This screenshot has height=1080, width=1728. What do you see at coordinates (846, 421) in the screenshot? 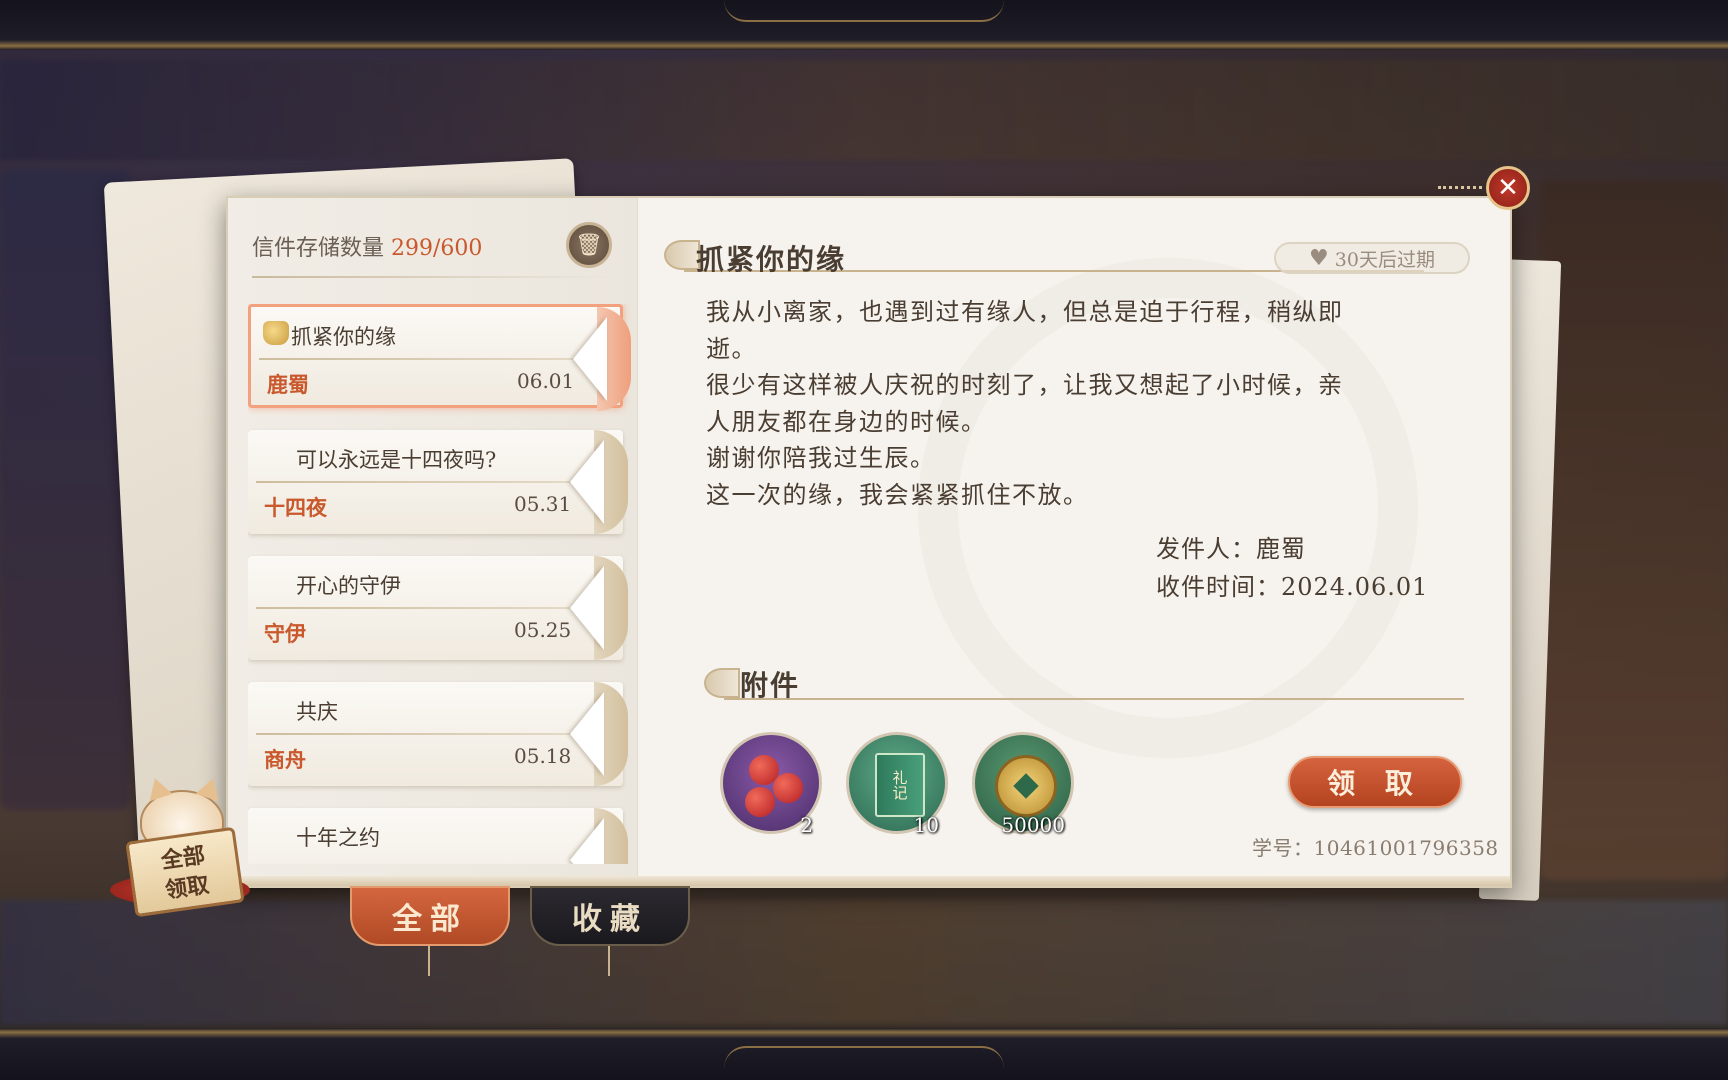
I see `letter-line: 人朋友都在身边的时候。` at bounding box center [846, 421].